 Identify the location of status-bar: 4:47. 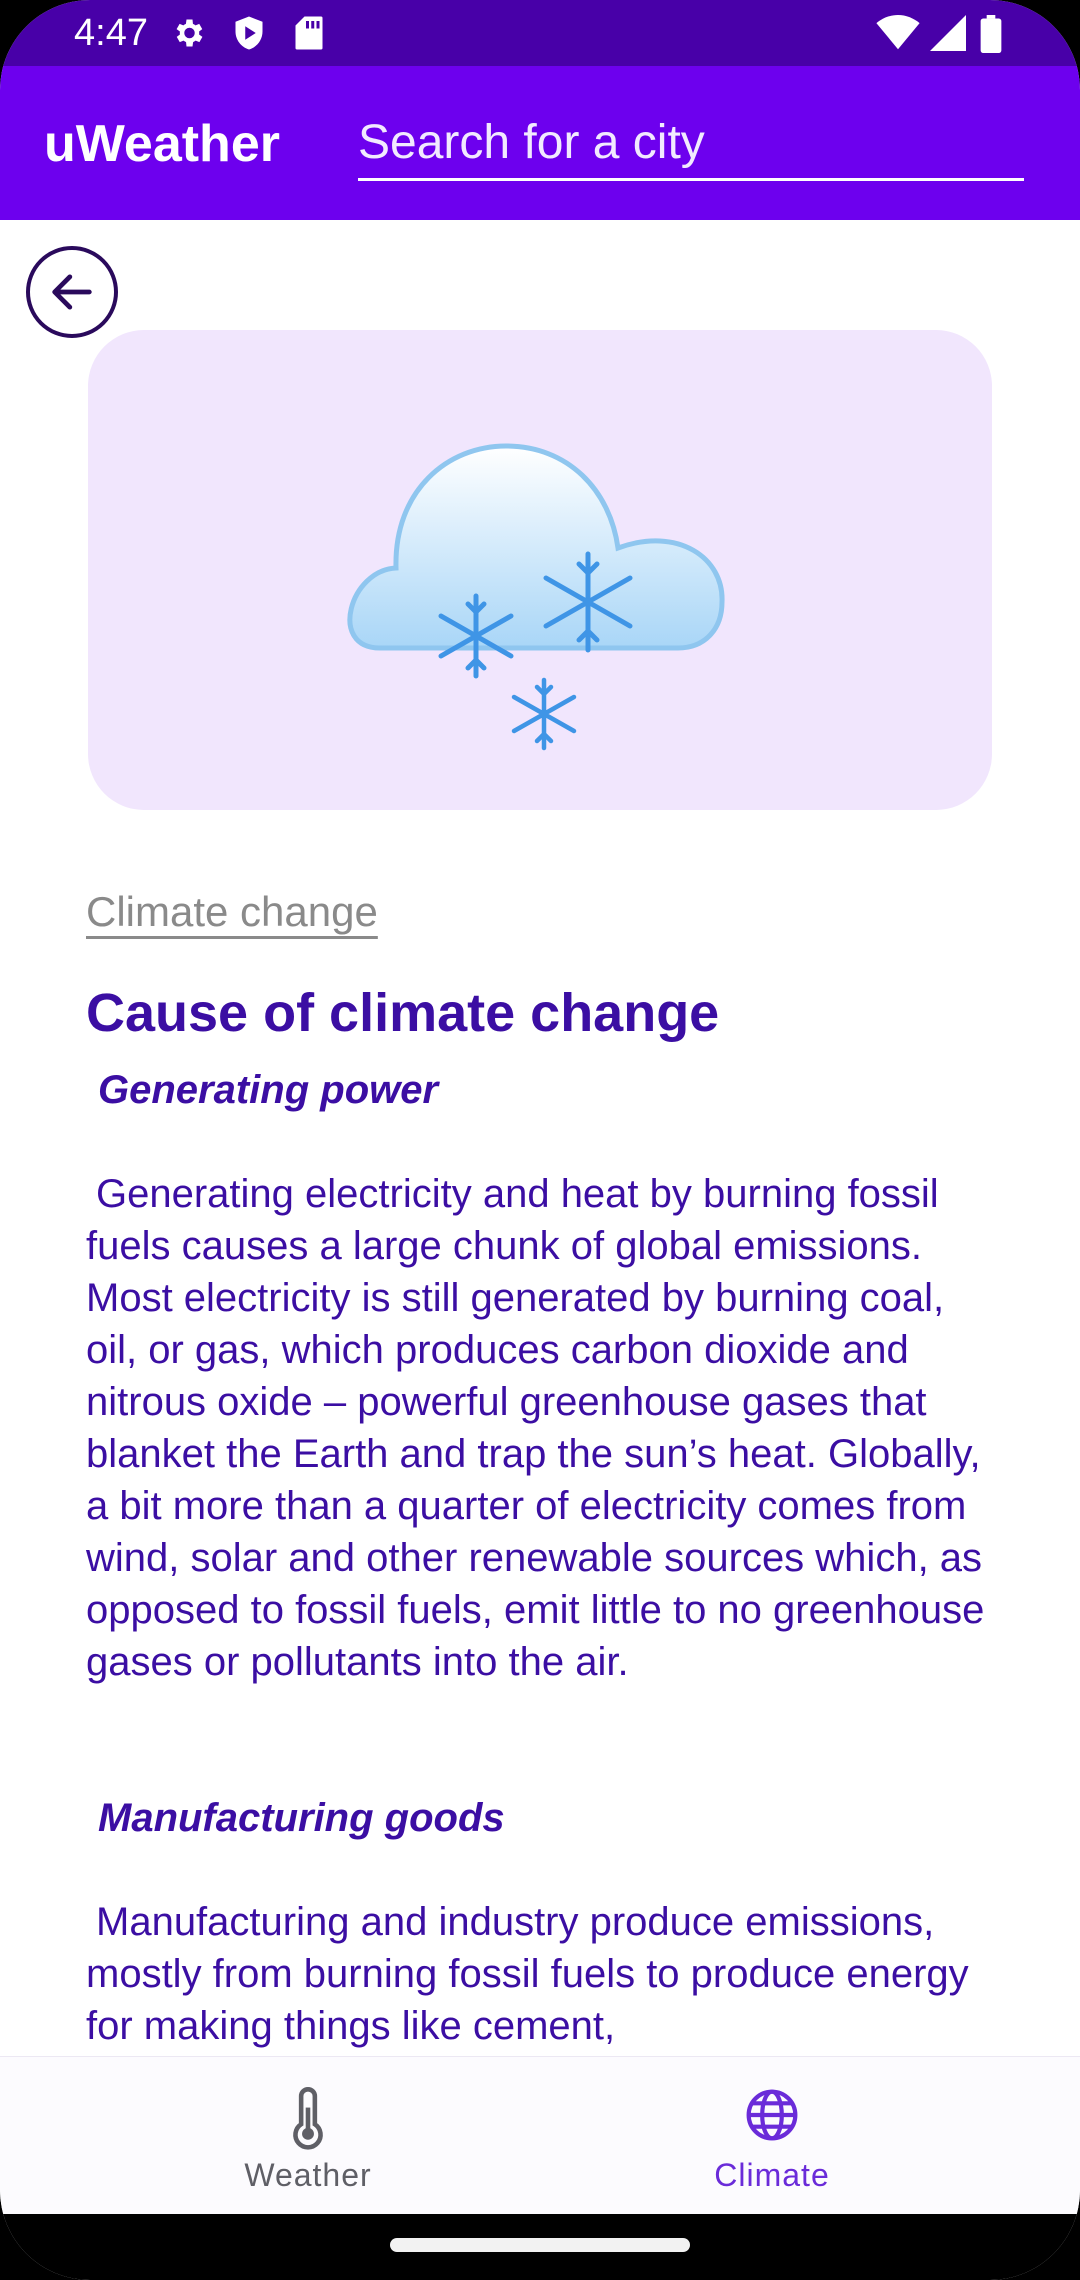
(540, 33).